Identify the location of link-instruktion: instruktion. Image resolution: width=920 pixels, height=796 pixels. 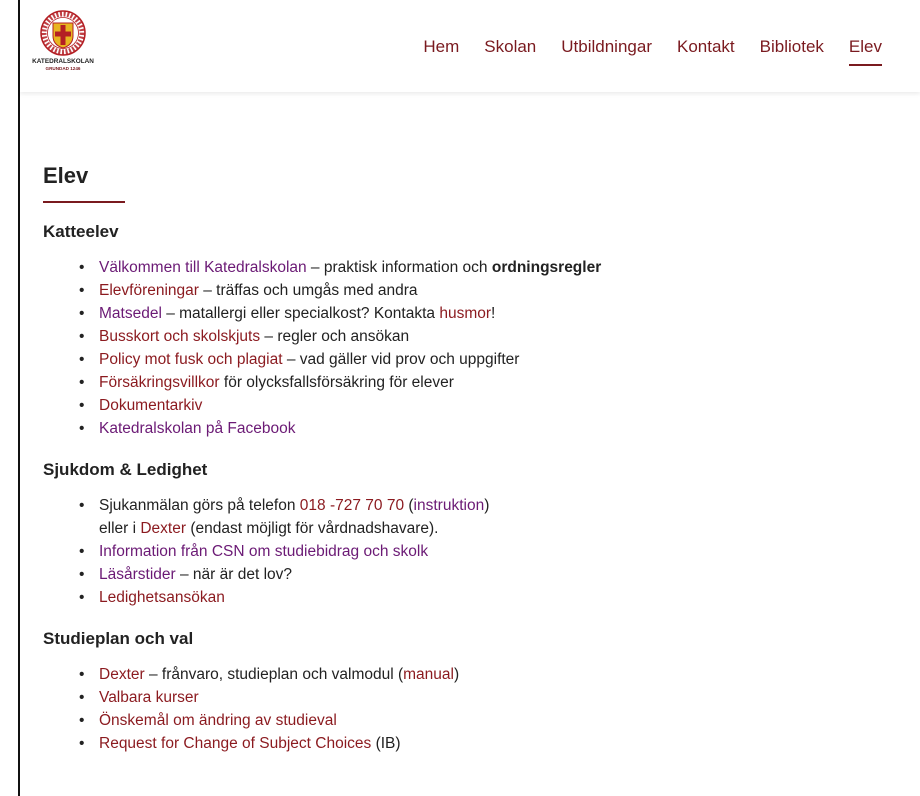
(449, 505).